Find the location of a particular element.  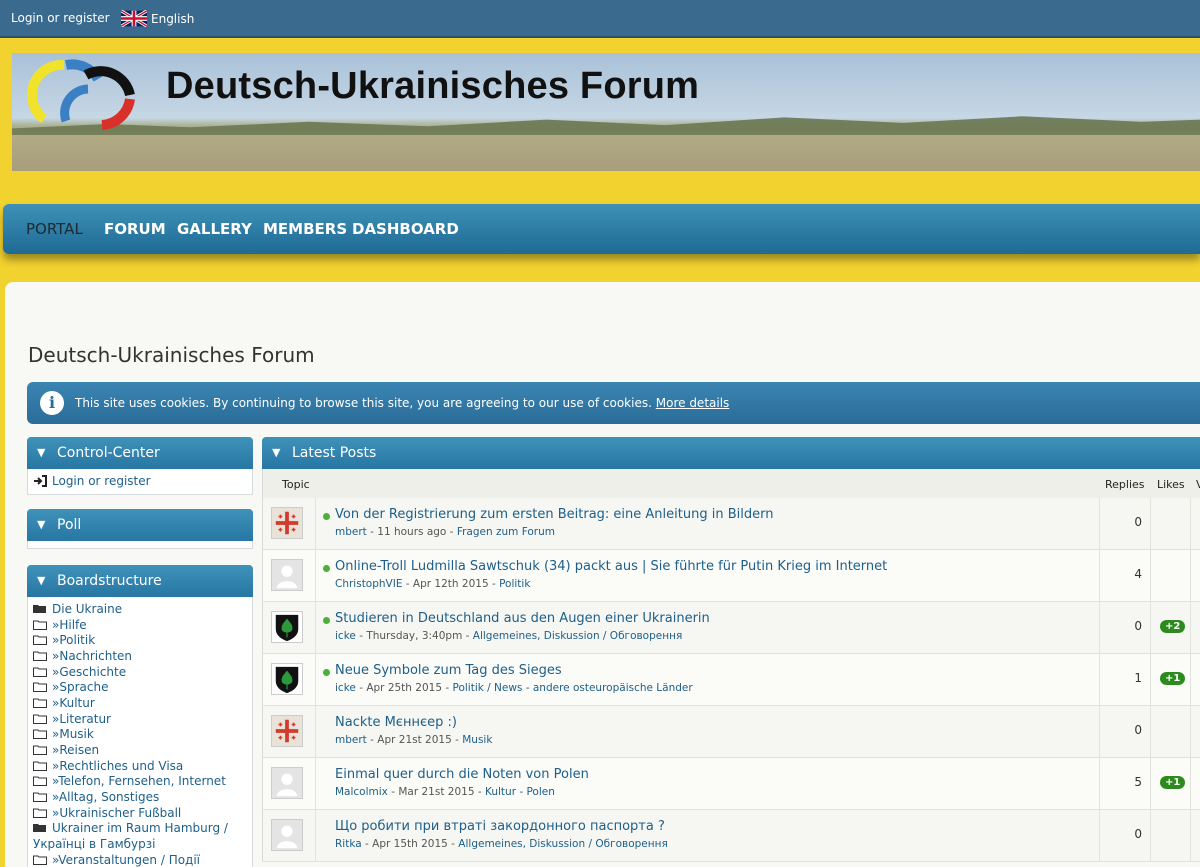

board-item: Ukrainer im Raum Hamburg / is located at coordinates (140, 829).